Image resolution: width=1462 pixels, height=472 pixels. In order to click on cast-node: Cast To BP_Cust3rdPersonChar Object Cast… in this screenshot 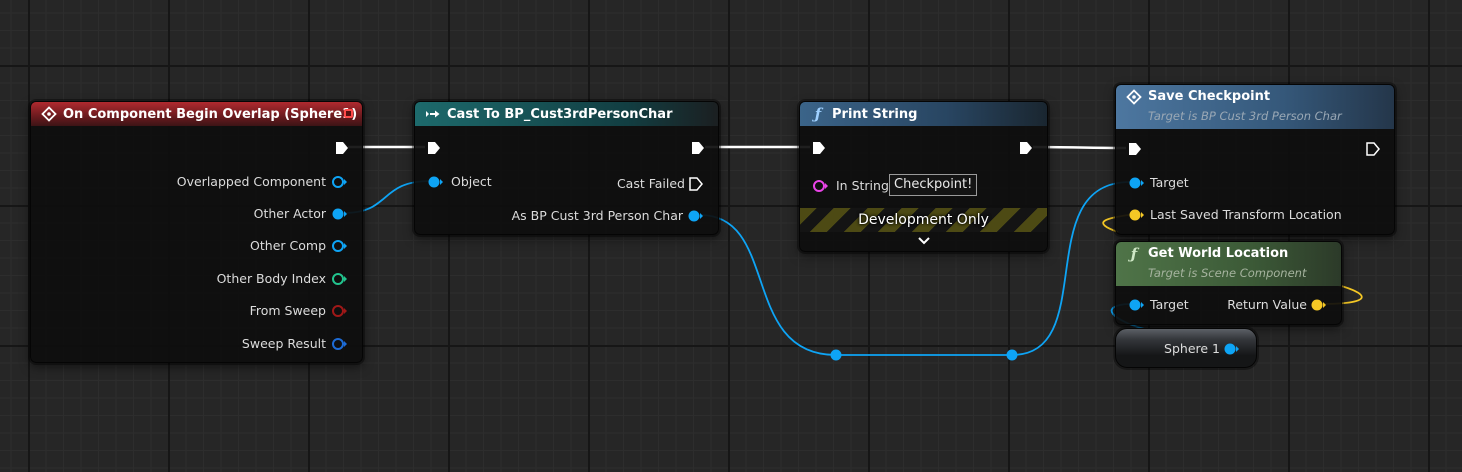, I will do `click(566, 168)`.